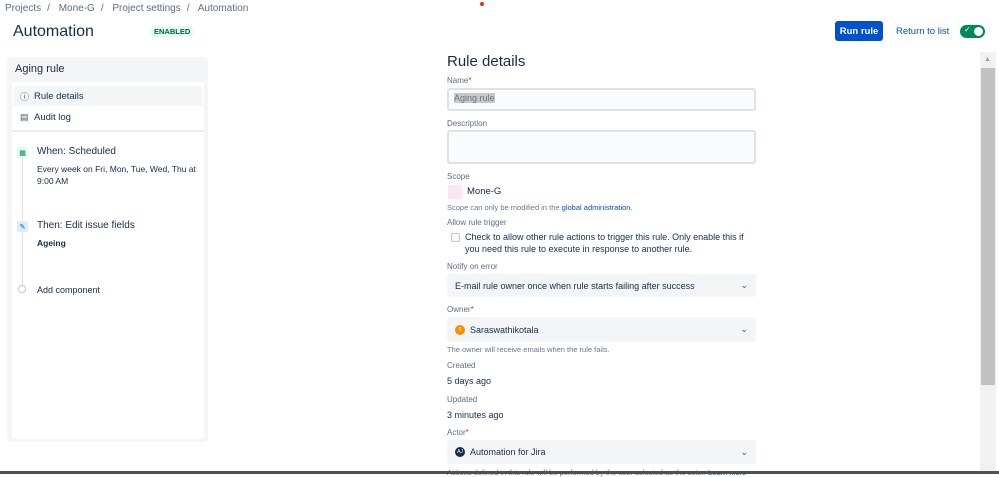  I want to click on created-label: Created, so click(461, 365).